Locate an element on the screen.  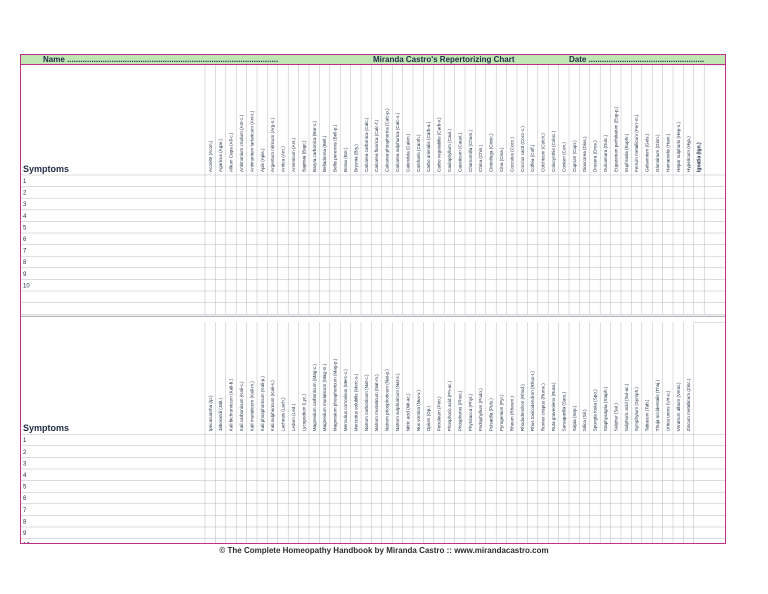
remedy-label: Arsenicum (Ars.) is located at coordinates (293, 154).